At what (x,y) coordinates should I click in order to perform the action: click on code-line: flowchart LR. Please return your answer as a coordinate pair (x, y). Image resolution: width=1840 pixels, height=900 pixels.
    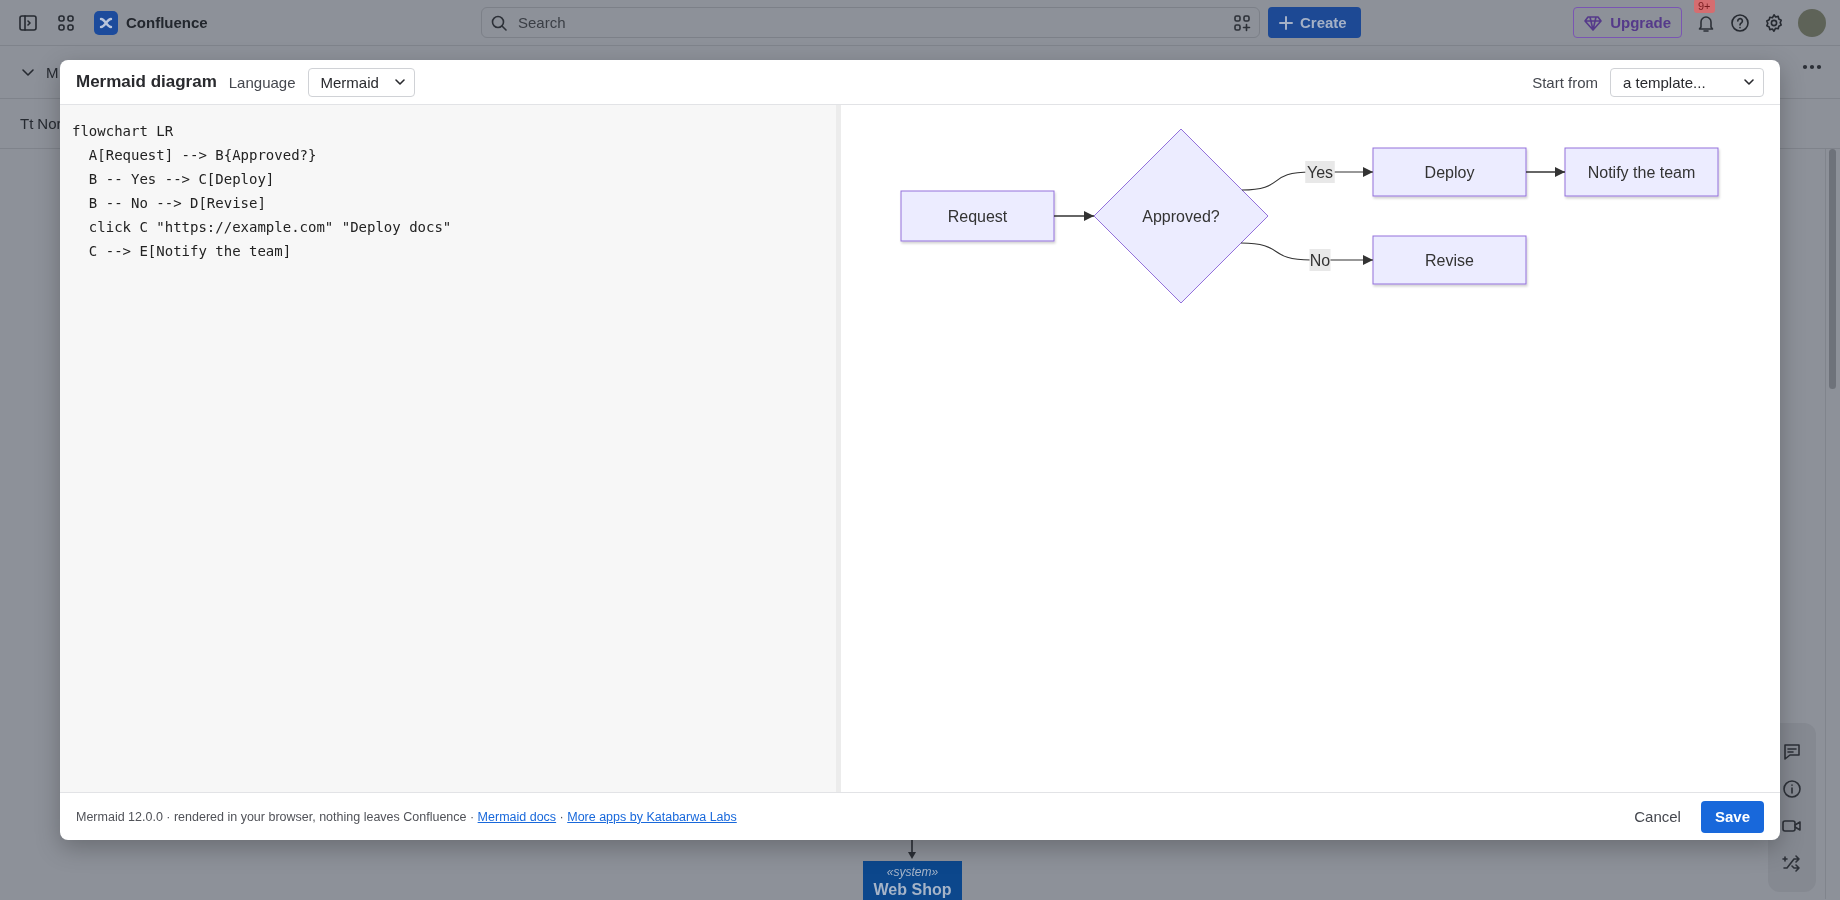
    Looking at the image, I should click on (123, 131).